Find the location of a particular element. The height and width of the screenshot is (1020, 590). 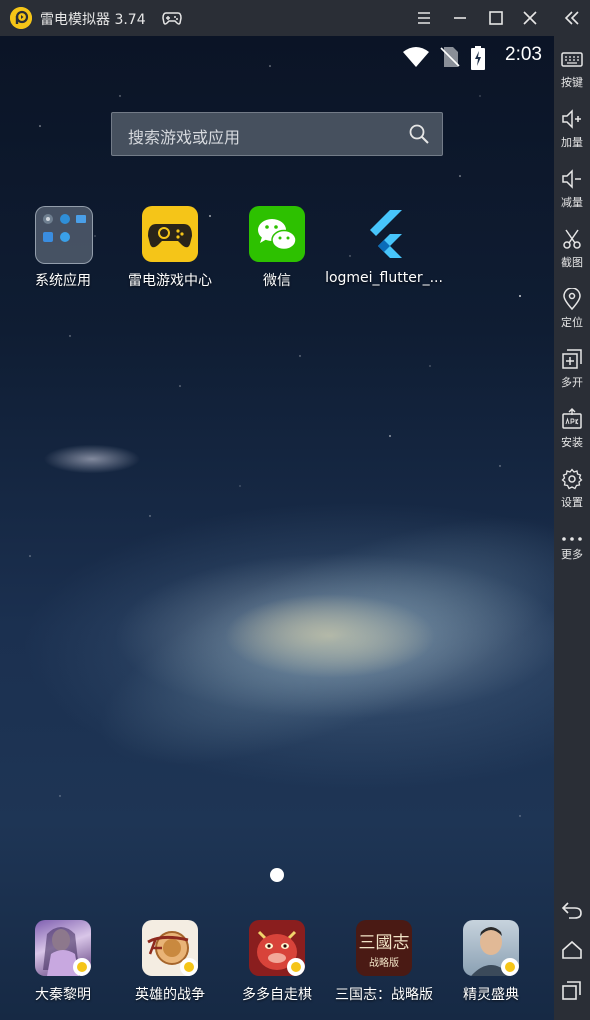

collapse-sidebar-button is located at coordinates (572, 18).